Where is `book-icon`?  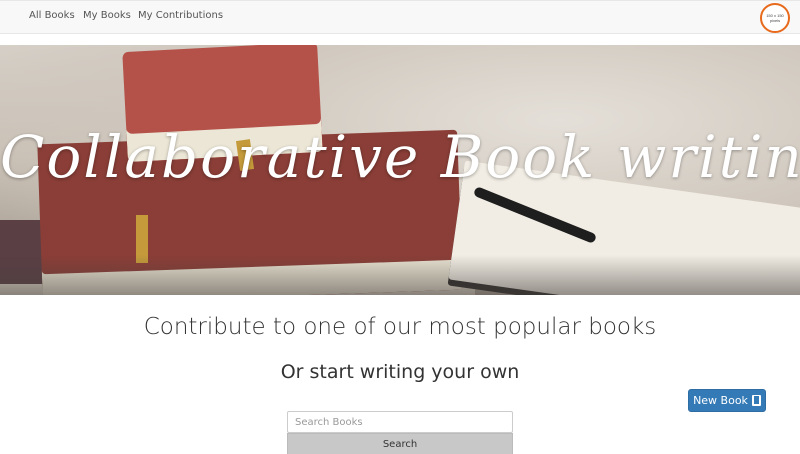
book-icon is located at coordinates (756, 400).